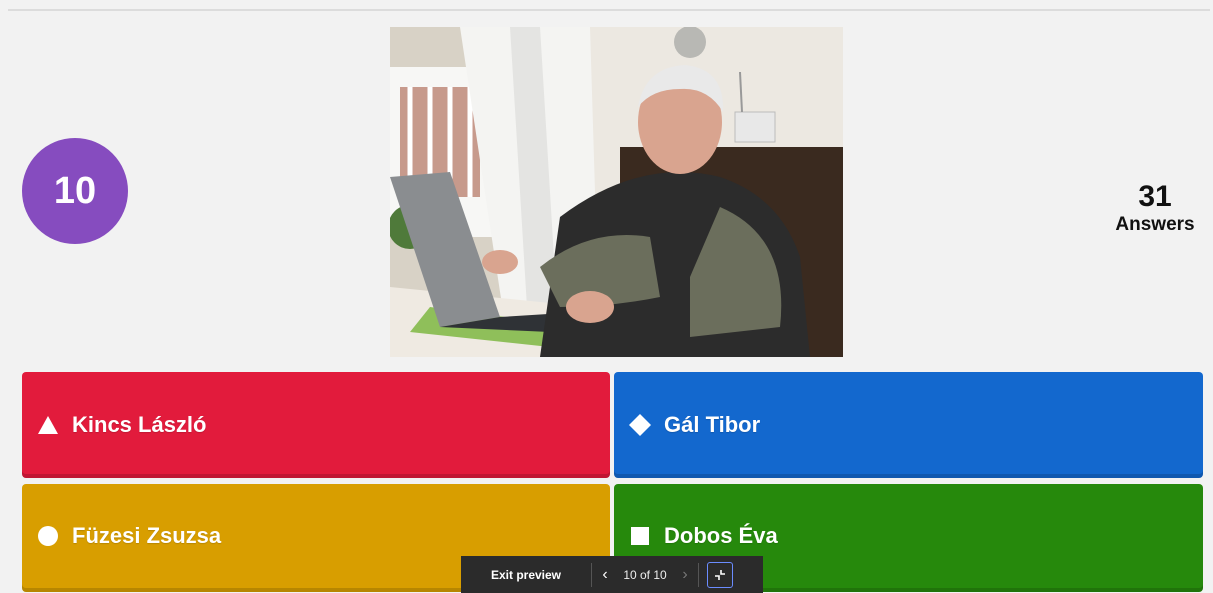  What do you see at coordinates (1155, 224) in the screenshot?
I see `answers-count-label: Answers` at bounding box center [1155, 224].